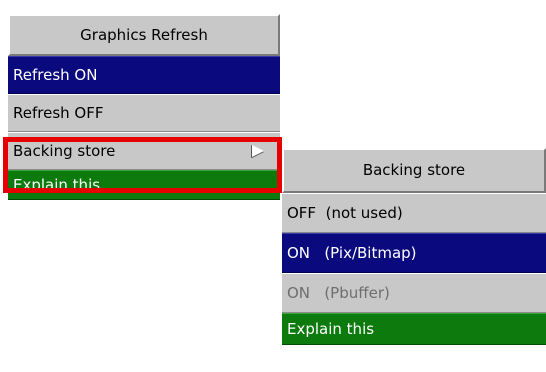 Image resolution: width=546 pixels, height=372 pixels. Describe the element at coordinates (414, 253) in the screenshot. I see `backing-store-pixmap-item: ON (Pix/Bitmap)` at that location.